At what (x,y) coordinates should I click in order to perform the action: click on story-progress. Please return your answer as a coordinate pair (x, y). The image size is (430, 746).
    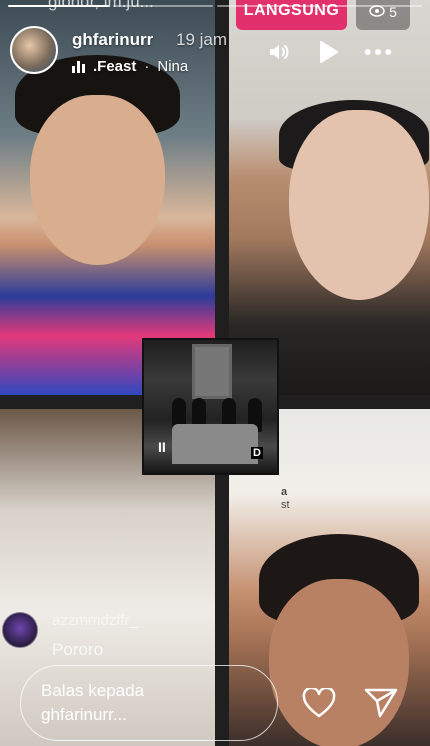
    Looking at the image, I should click on (215, 6).